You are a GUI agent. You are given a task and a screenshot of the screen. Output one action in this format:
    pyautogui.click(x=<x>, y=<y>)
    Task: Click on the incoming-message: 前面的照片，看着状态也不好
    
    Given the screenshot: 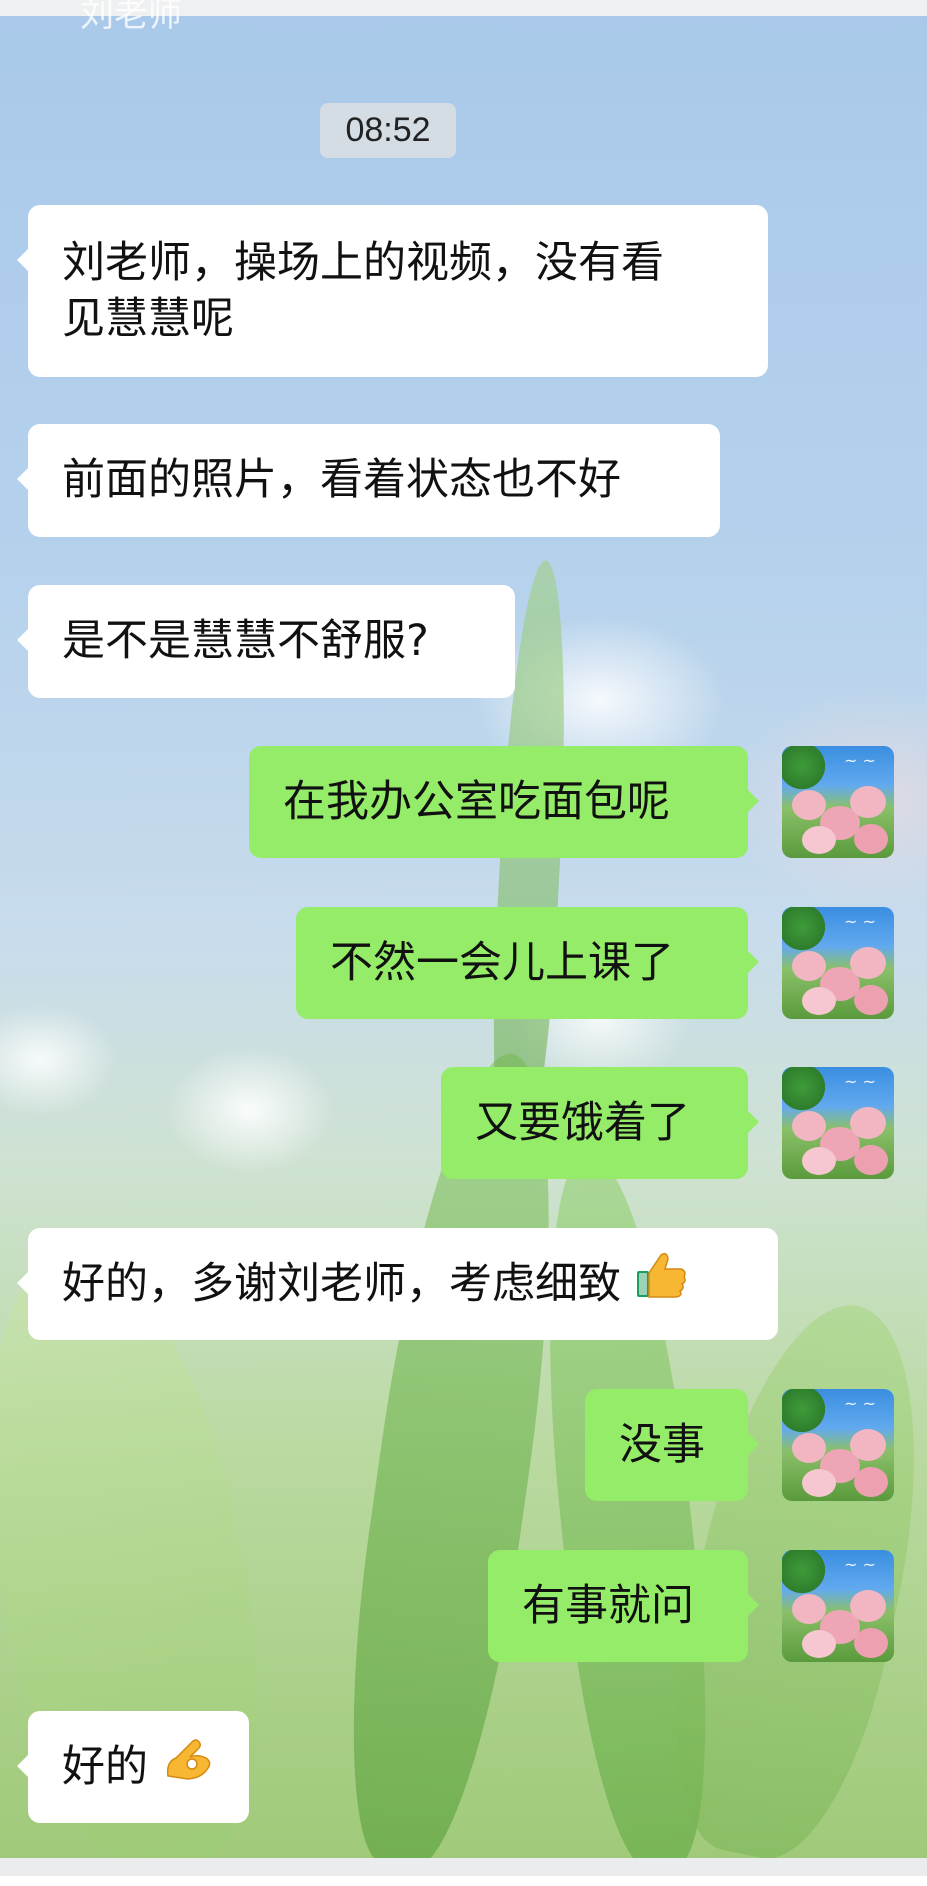 What is the action you would take?
    pyautogui.click(x=368, y=480)
    